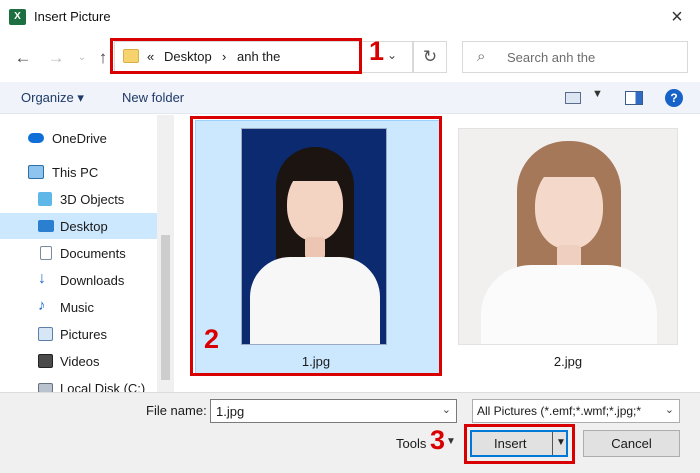 Image resolution: width=700 pixels, height=473 pixels. I want to click on sidebar-scrollbar, so click(165, 253).